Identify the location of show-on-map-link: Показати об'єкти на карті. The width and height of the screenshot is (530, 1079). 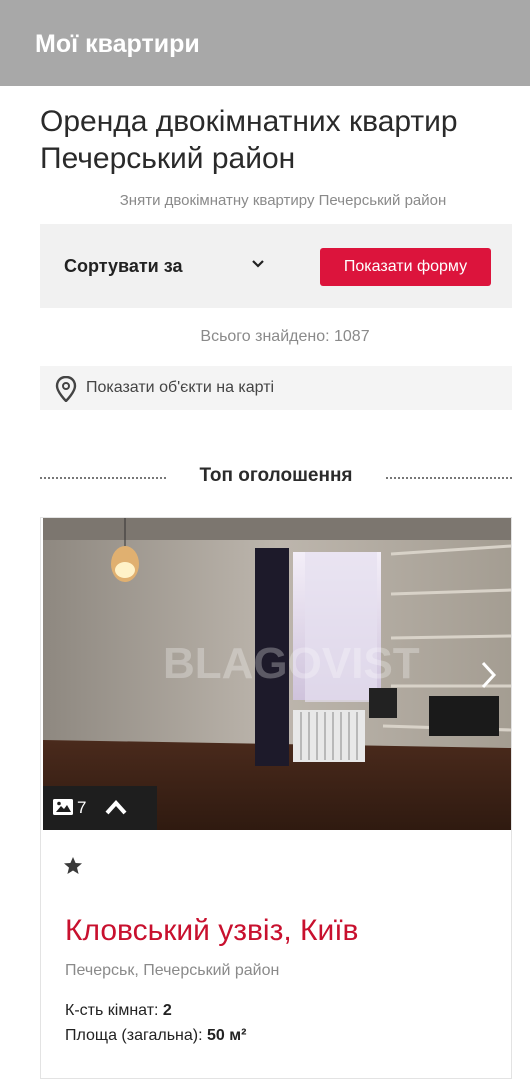
(276, 388).